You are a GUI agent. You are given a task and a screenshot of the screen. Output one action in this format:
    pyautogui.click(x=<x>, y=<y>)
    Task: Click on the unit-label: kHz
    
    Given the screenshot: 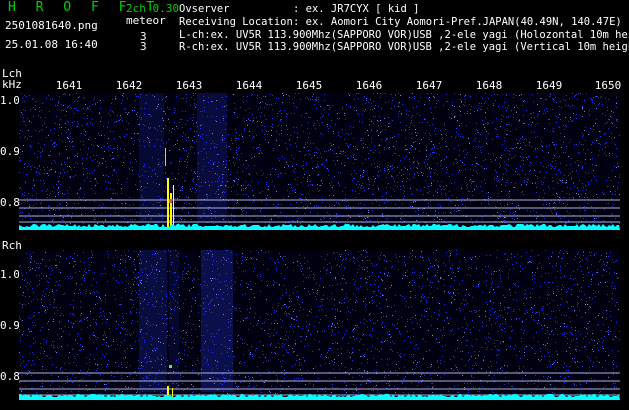 What is the action you would take?
    pyautogui.click(x=12, y=84)
    